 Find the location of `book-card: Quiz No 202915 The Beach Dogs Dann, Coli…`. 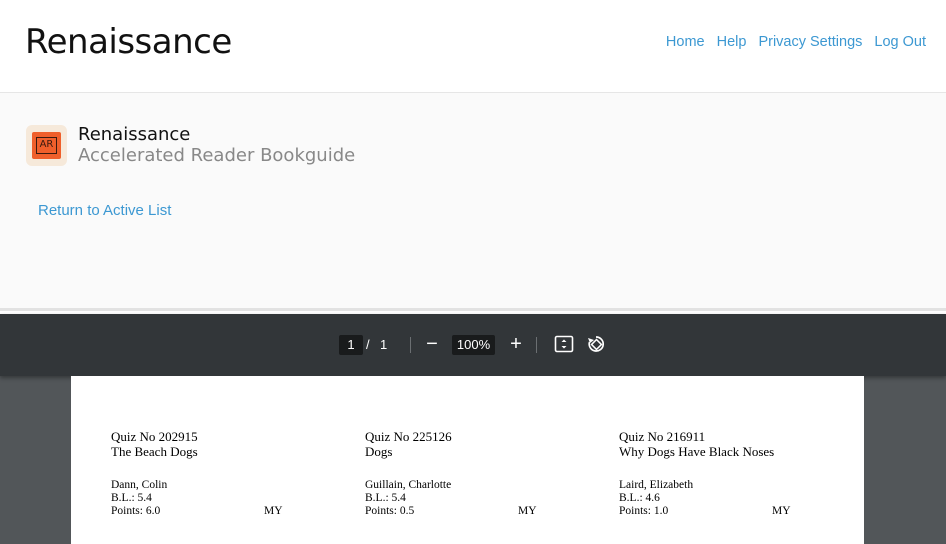

book-card: Quiz No 202915 The Beach Dogs Dann, Coli… is located at coordinates (231, 473).